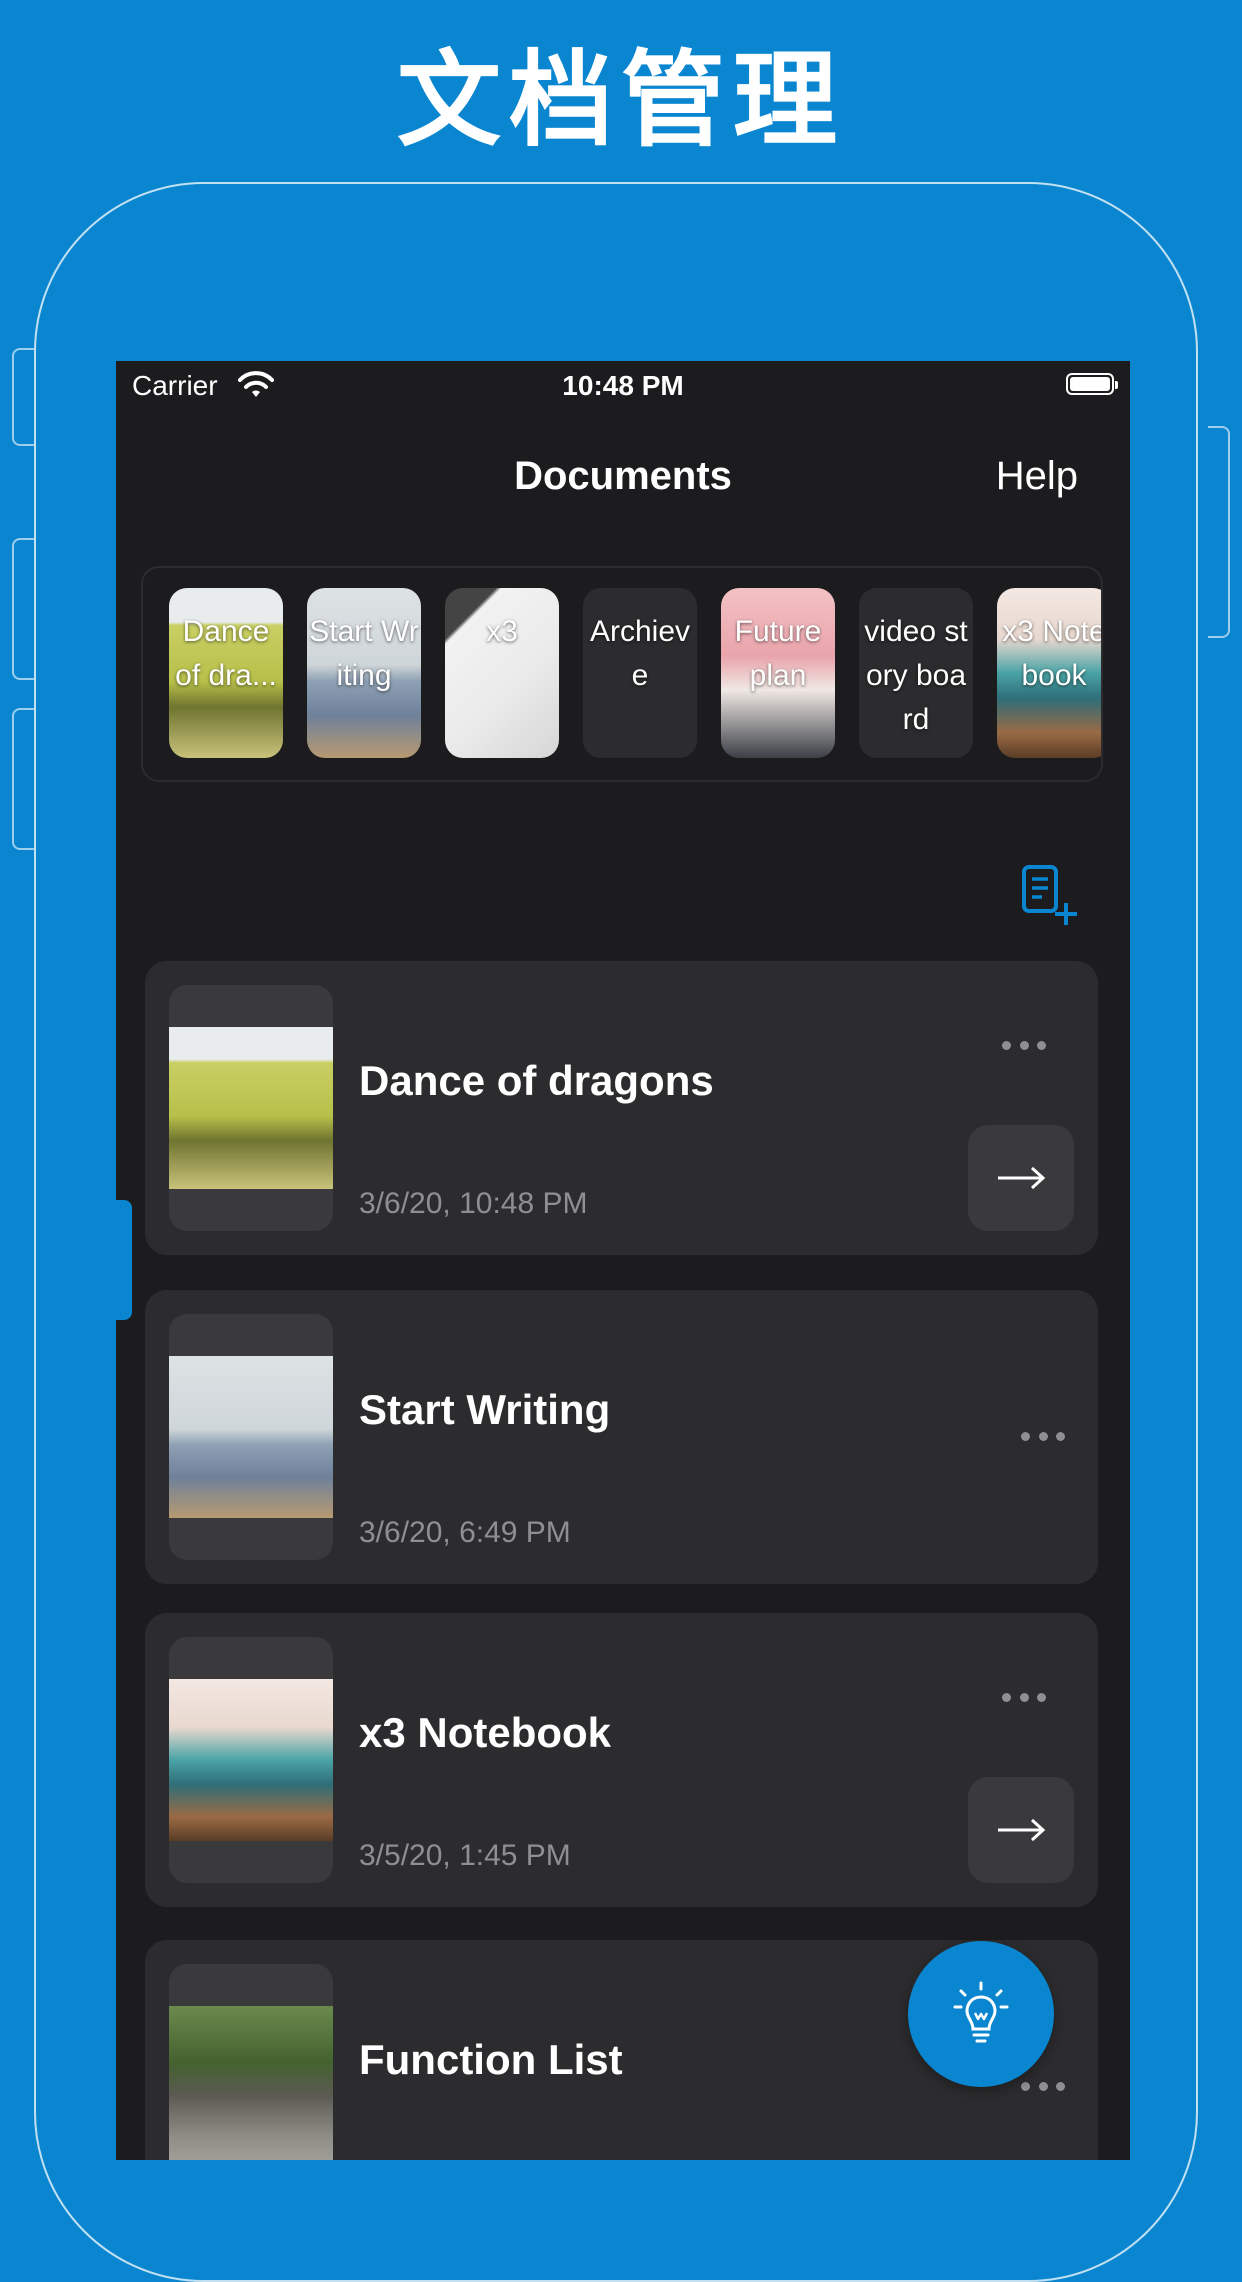  I want to click on page-title: Documents, so click(623, 476).